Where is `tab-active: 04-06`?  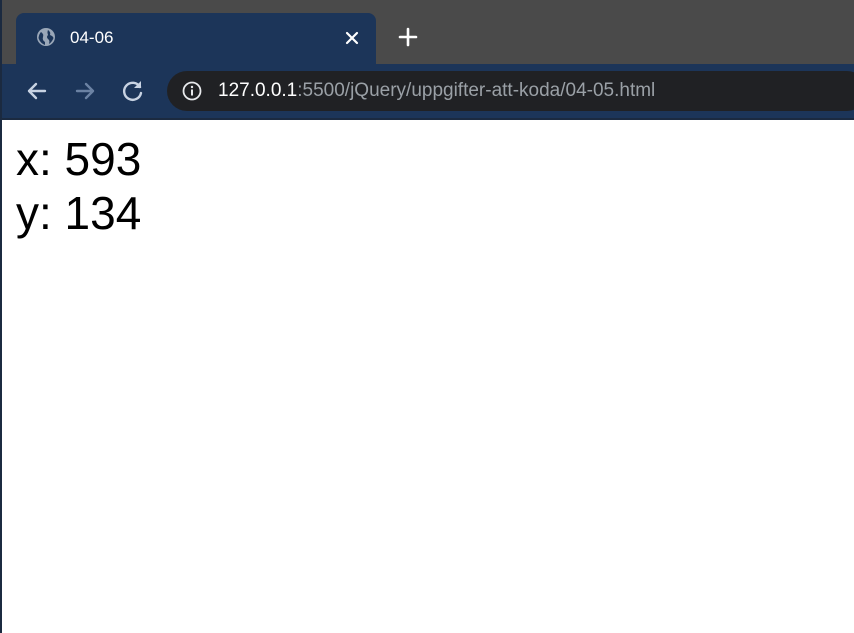
tab-active: 04-06 is located at coordinates (196, 38).